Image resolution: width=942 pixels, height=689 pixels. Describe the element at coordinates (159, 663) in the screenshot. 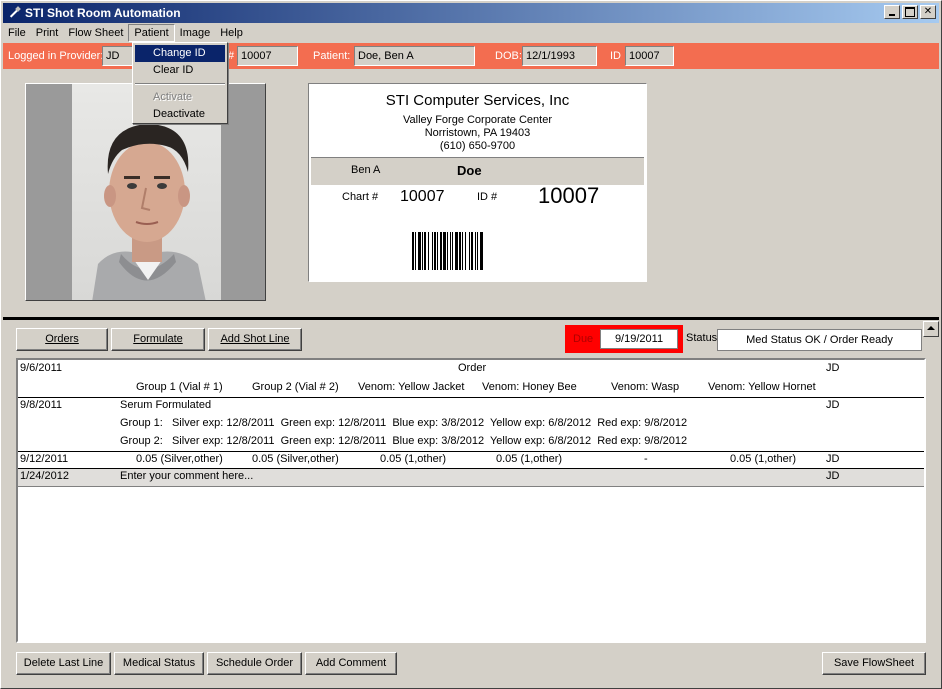

I see `medical-status-button: Medical Status` at that location.